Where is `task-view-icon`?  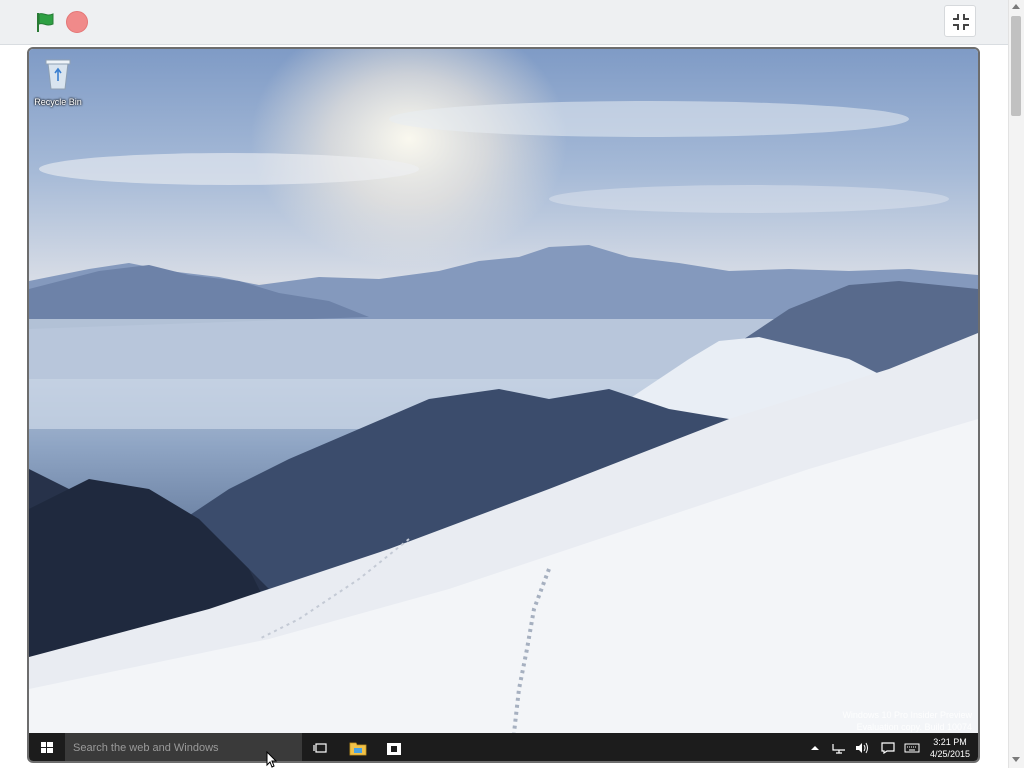
task-view-icon is located at coordinates (320, 748).